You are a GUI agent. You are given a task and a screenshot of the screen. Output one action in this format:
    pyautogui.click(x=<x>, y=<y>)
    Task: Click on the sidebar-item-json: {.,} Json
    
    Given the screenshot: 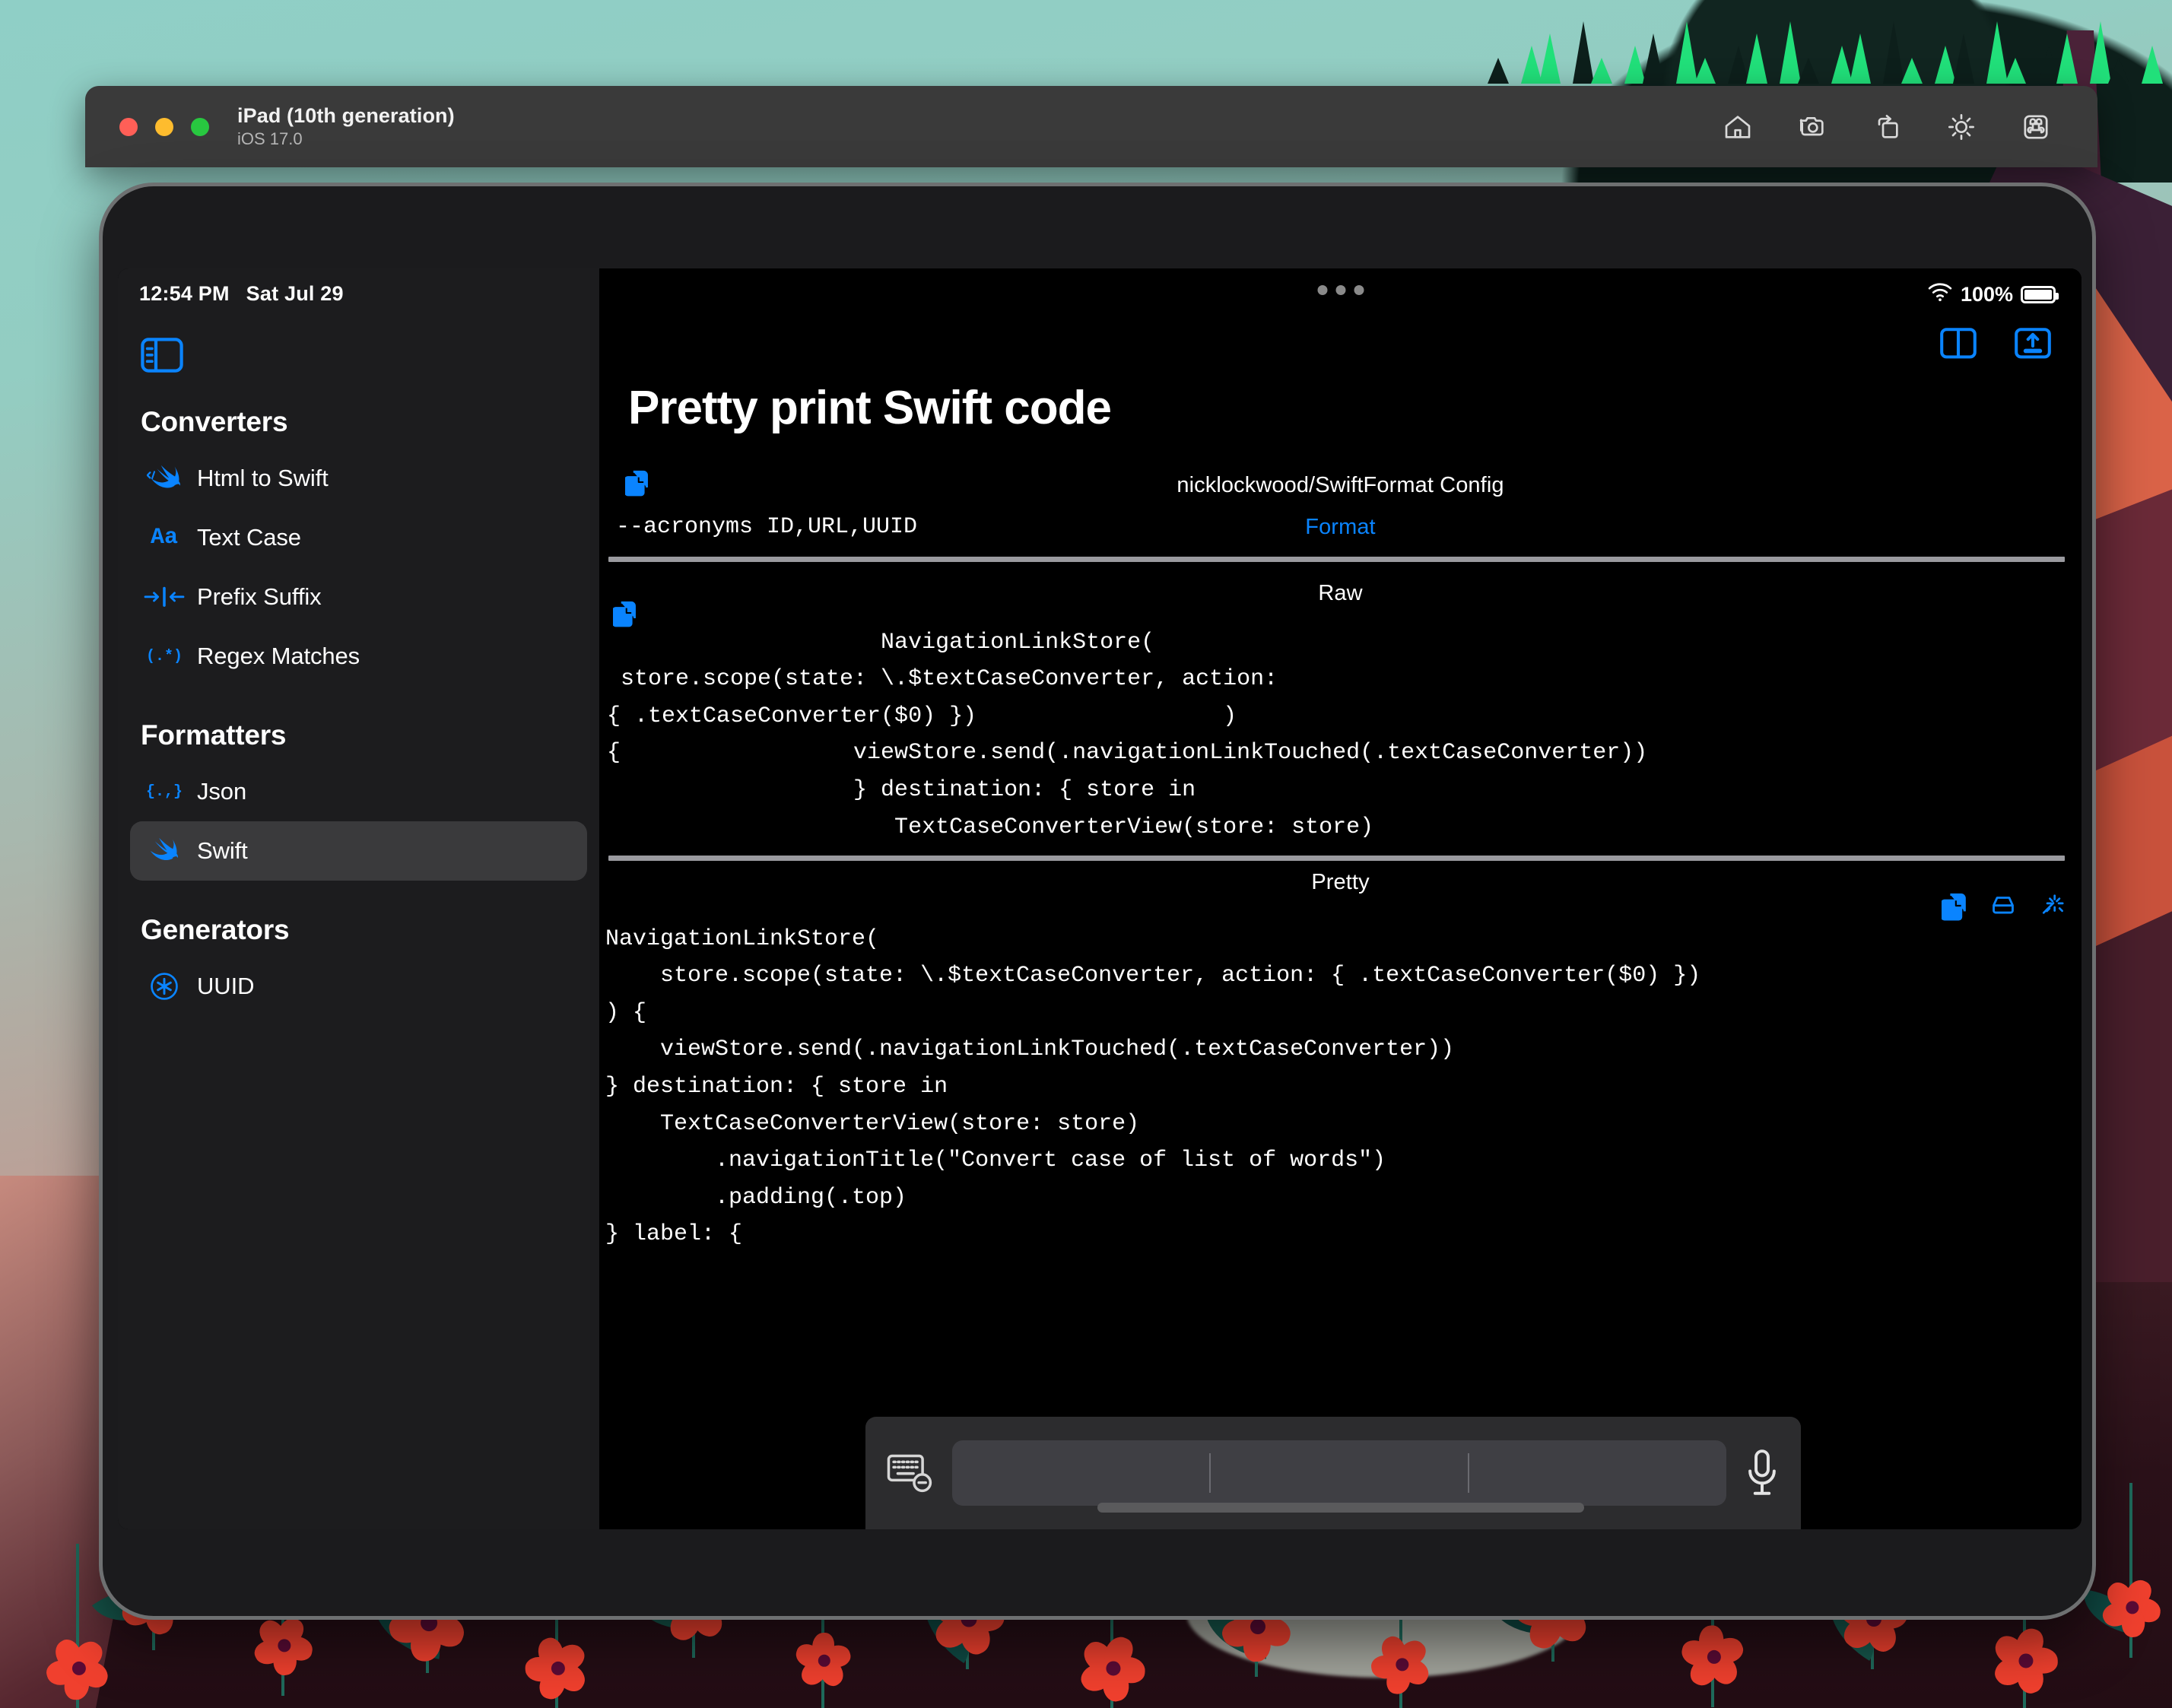 What is the action you would take?
    pyautogui.click(x=358, y=791)
    